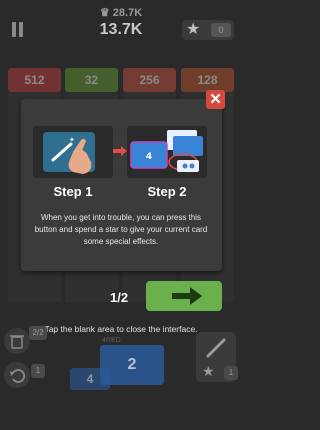 The image size is (320, 430). Describe the element at coordinates (208, 30) in the screenshot. I see `star-counter: ★ 0` at that location.